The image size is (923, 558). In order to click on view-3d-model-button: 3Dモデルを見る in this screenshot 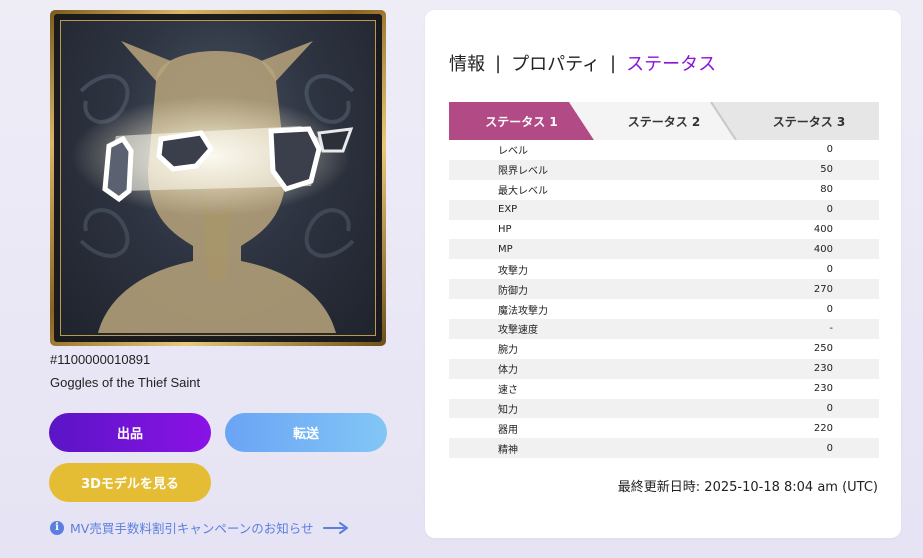, I will do `click(130, 482)`.